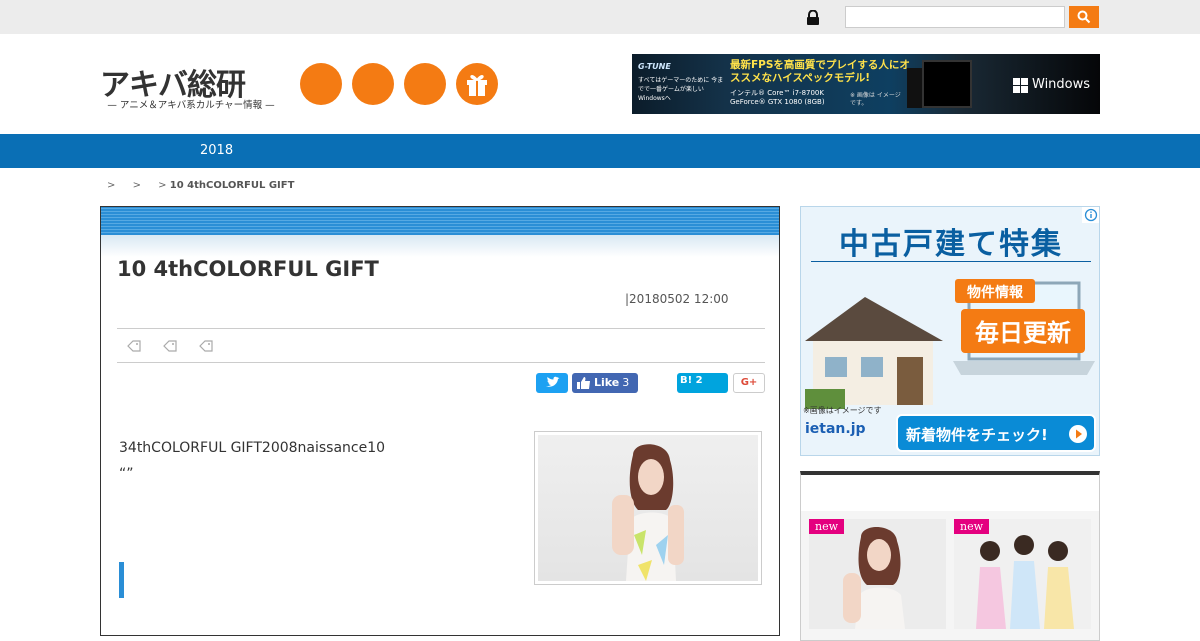  I want to click on facebook-like-button: Like 3, so click(605, 383).